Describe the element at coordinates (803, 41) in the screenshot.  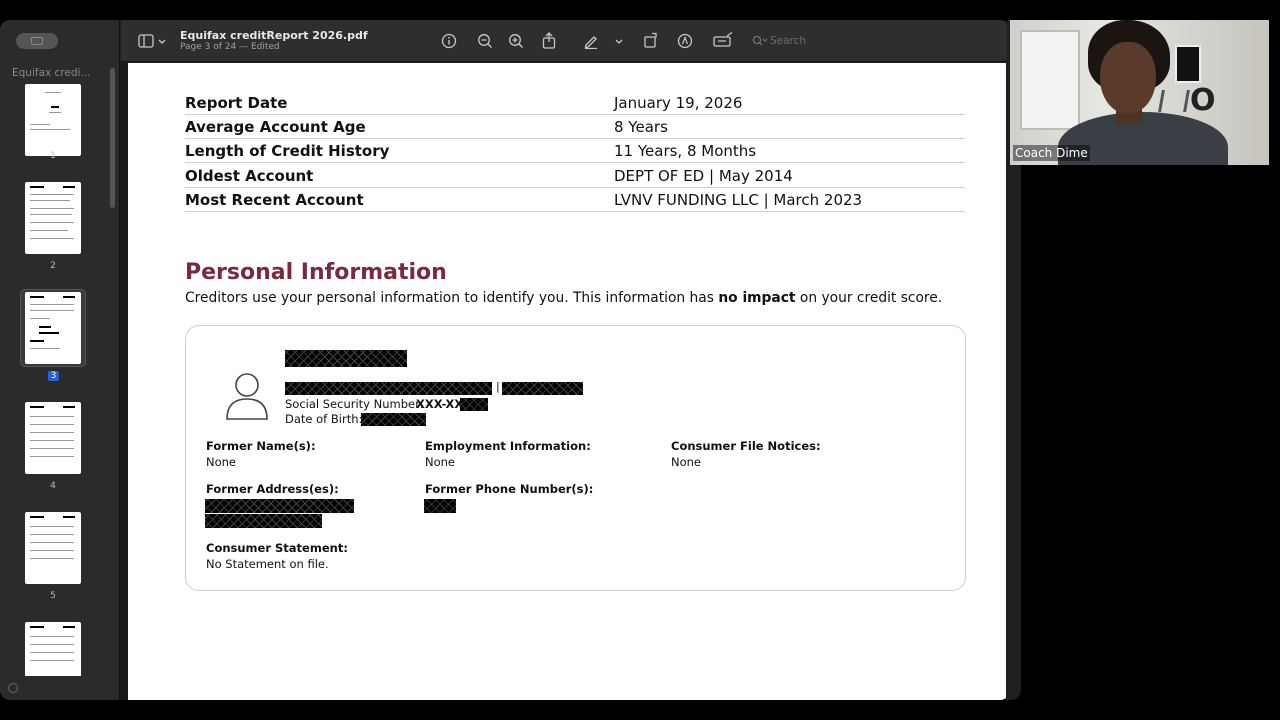
I see `search-input` at that location.